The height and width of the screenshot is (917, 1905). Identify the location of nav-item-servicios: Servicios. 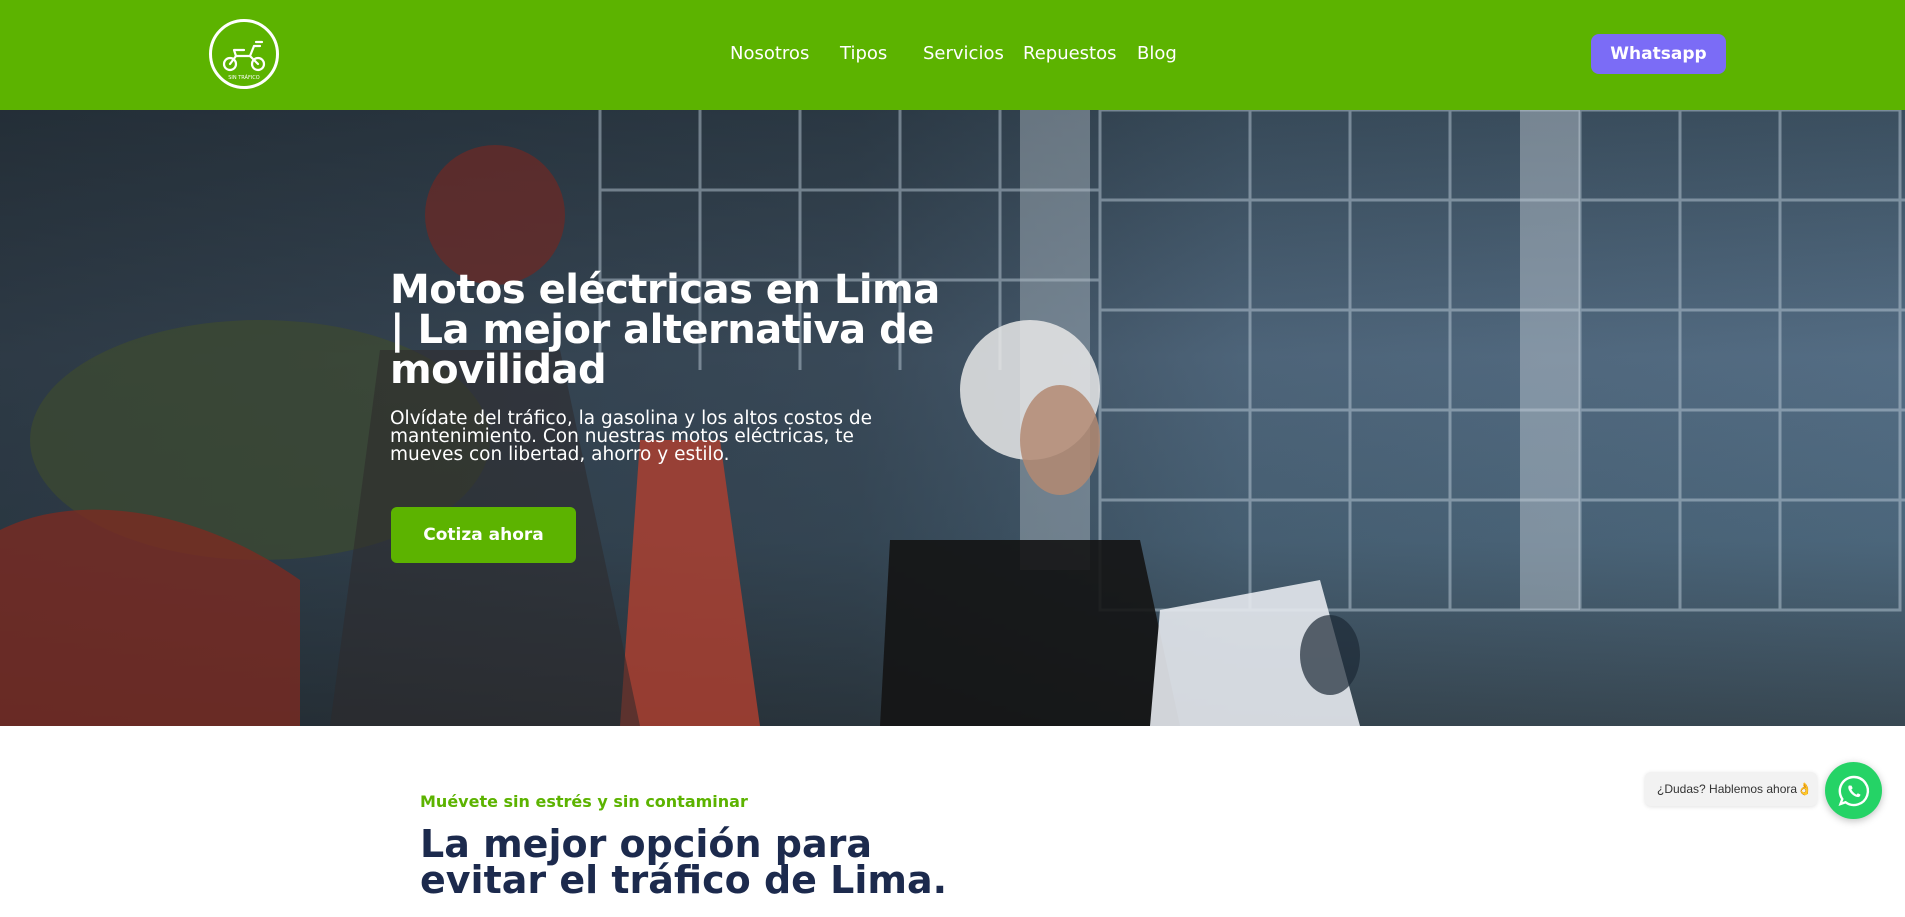
(963, 54).